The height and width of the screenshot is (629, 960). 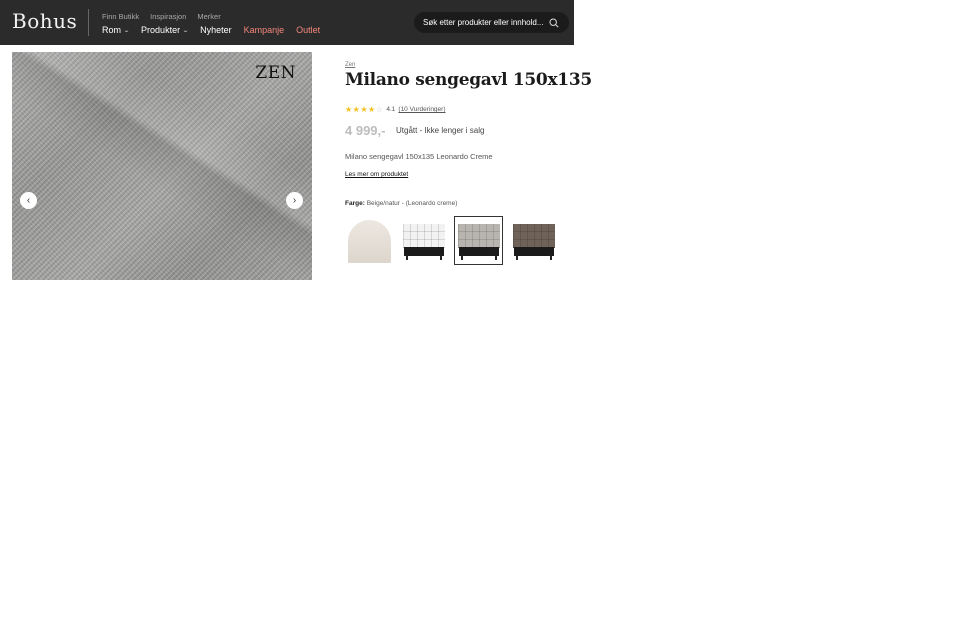 I want to click on star-rating: ★★★★☆, so click(x=364, y=109).